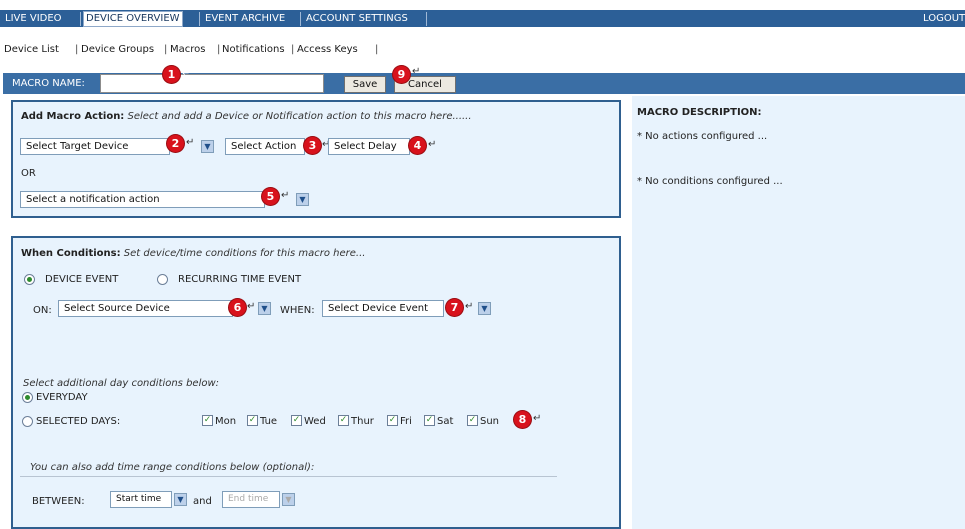 The width and height of the screenshot is (965, 529). Describe the element at coordinates (33, 19) in the screenshot. I see `tab-live-video: LIVE VIDEO` at that location.